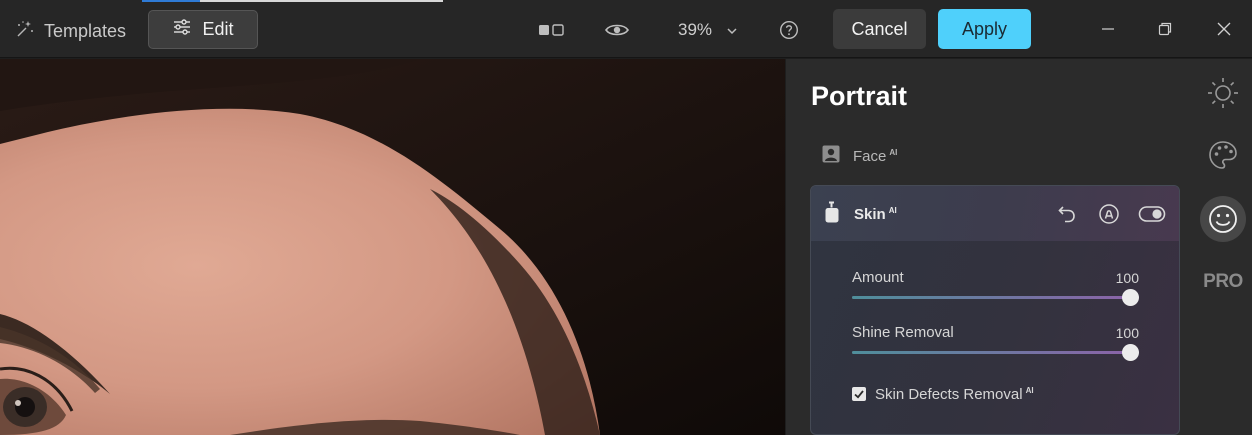 Image resolution: width=1252 pixels, height=435 pixels. What do you see at coordinates (789, 30) in the screenshot?
I see `help-icon` at bounding box center [789, 30].